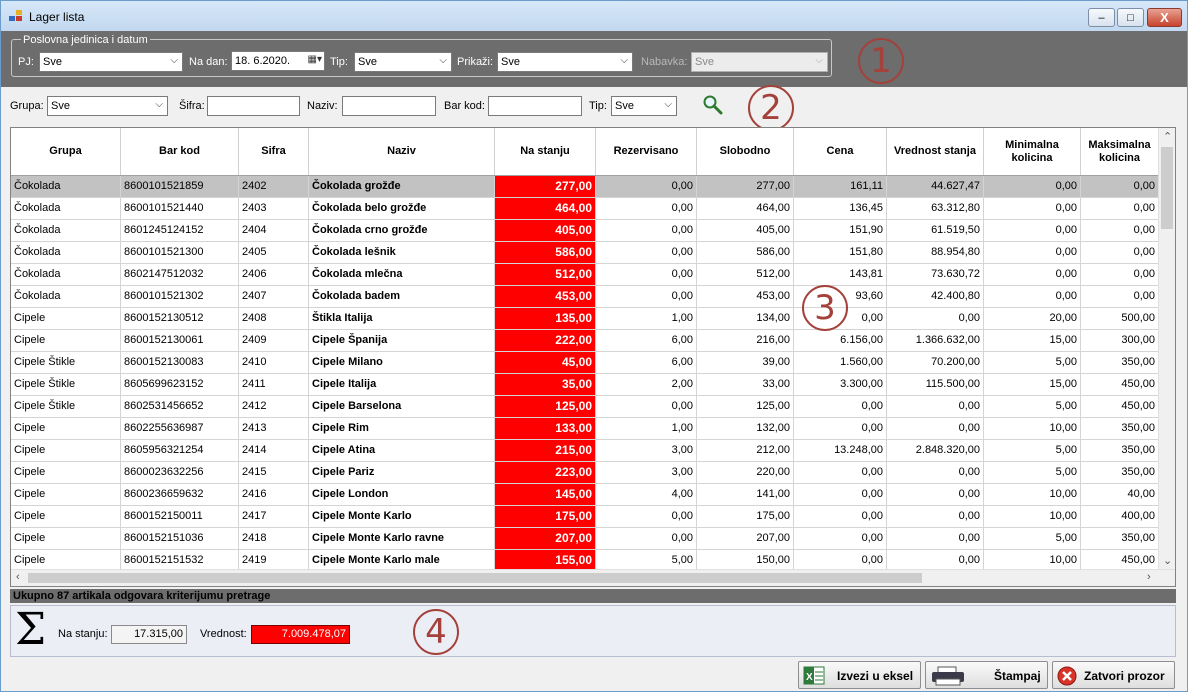 This screenshot has width=1188, height=692. What do you see at coordinates (745, 151) in the screenshot?
I see `column-header: Slobodno` at bounding box center [745, 151].